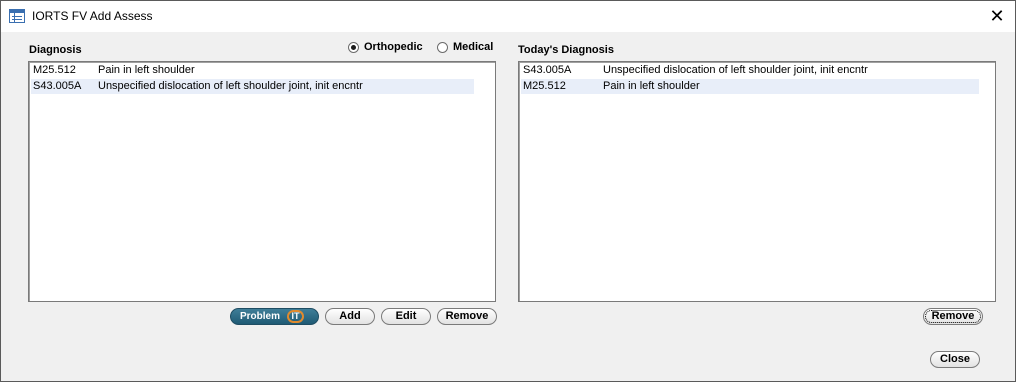  I want to click on radio-medical-label: Medical, so click(473, 47).